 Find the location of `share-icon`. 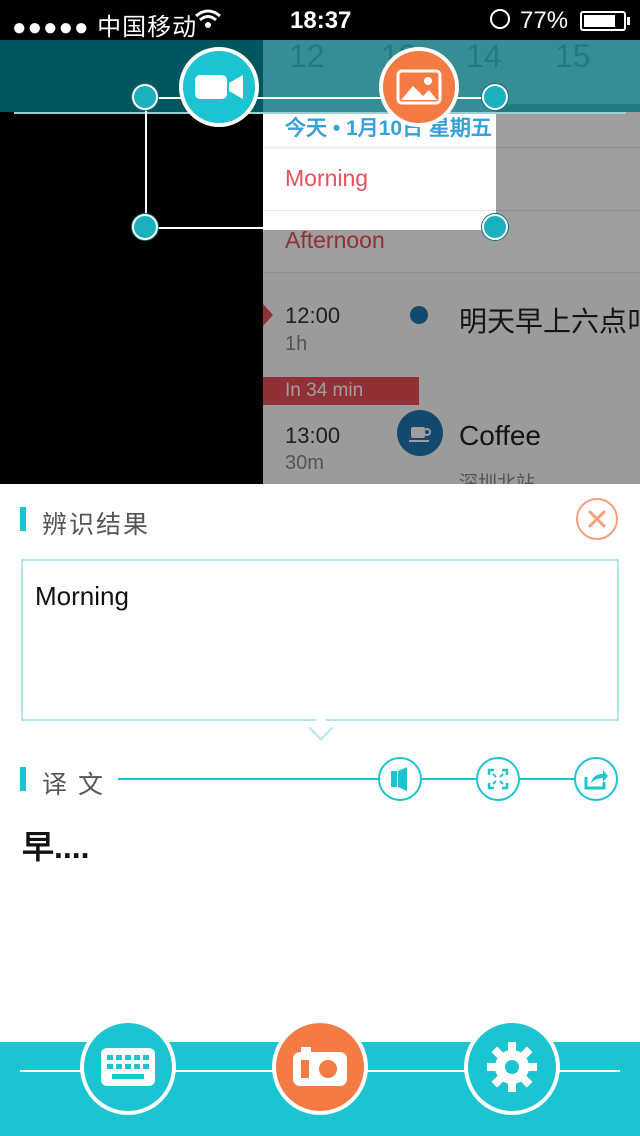

share-icon is located at coordinates (596, 780).